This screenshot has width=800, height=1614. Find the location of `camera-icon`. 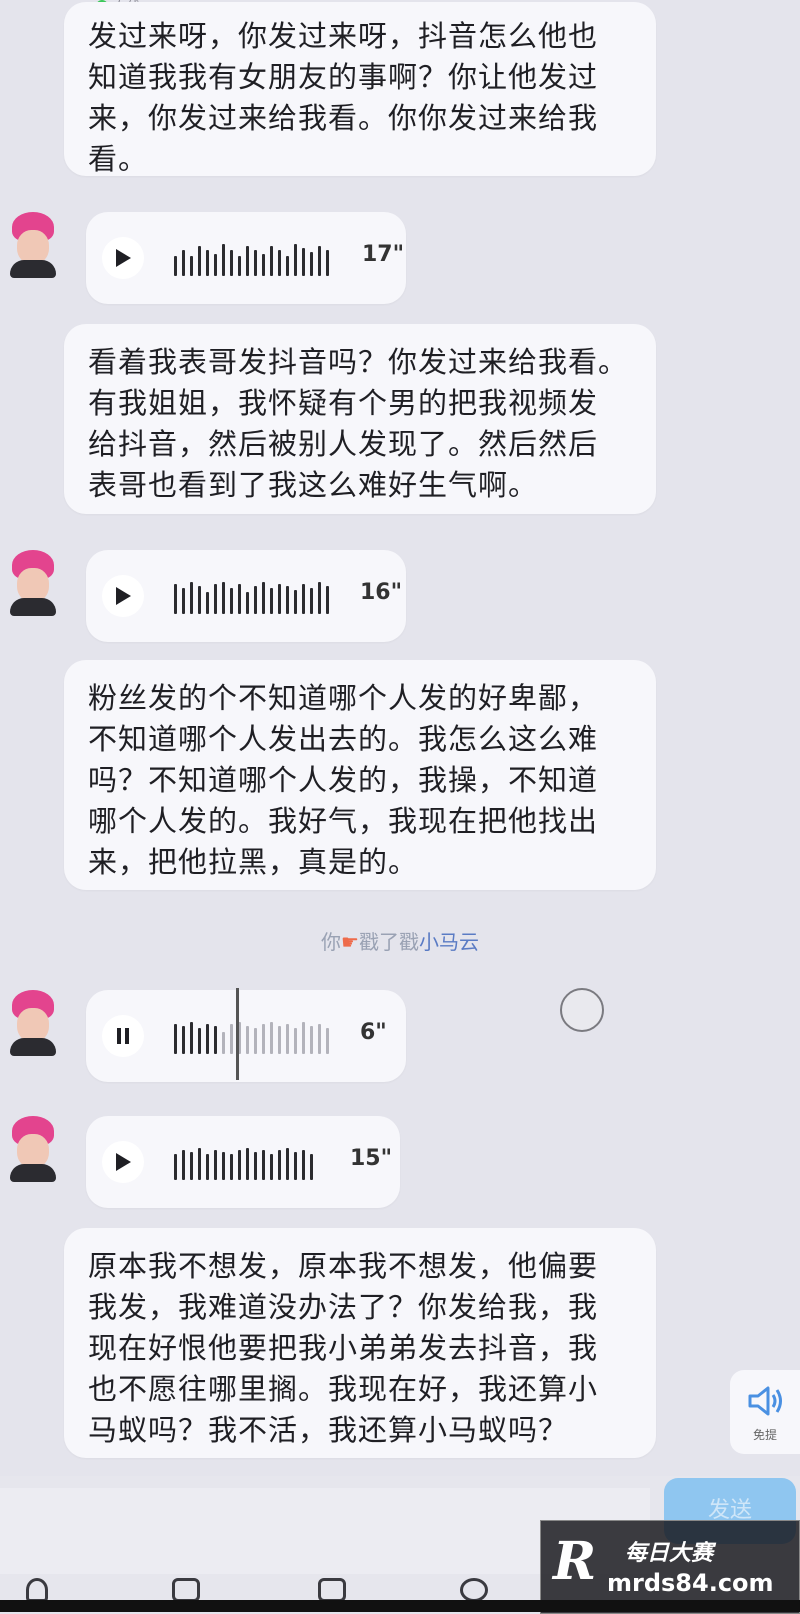

camera-icon is located at coordinates (332, 1590).